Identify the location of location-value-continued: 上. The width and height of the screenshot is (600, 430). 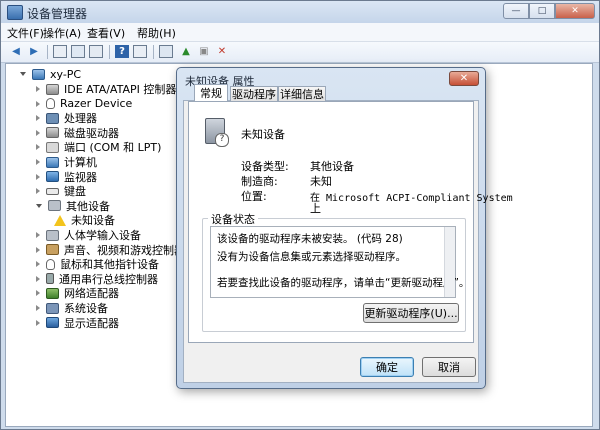
(315, 208).